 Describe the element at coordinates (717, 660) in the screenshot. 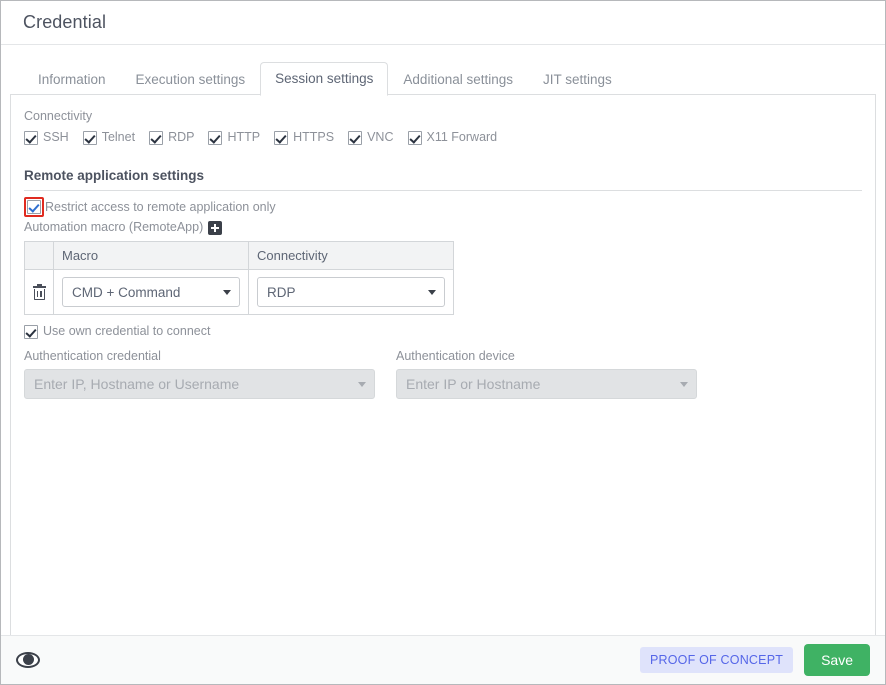

I see `status-badge: PROOF OF CONCEPT` at that location.